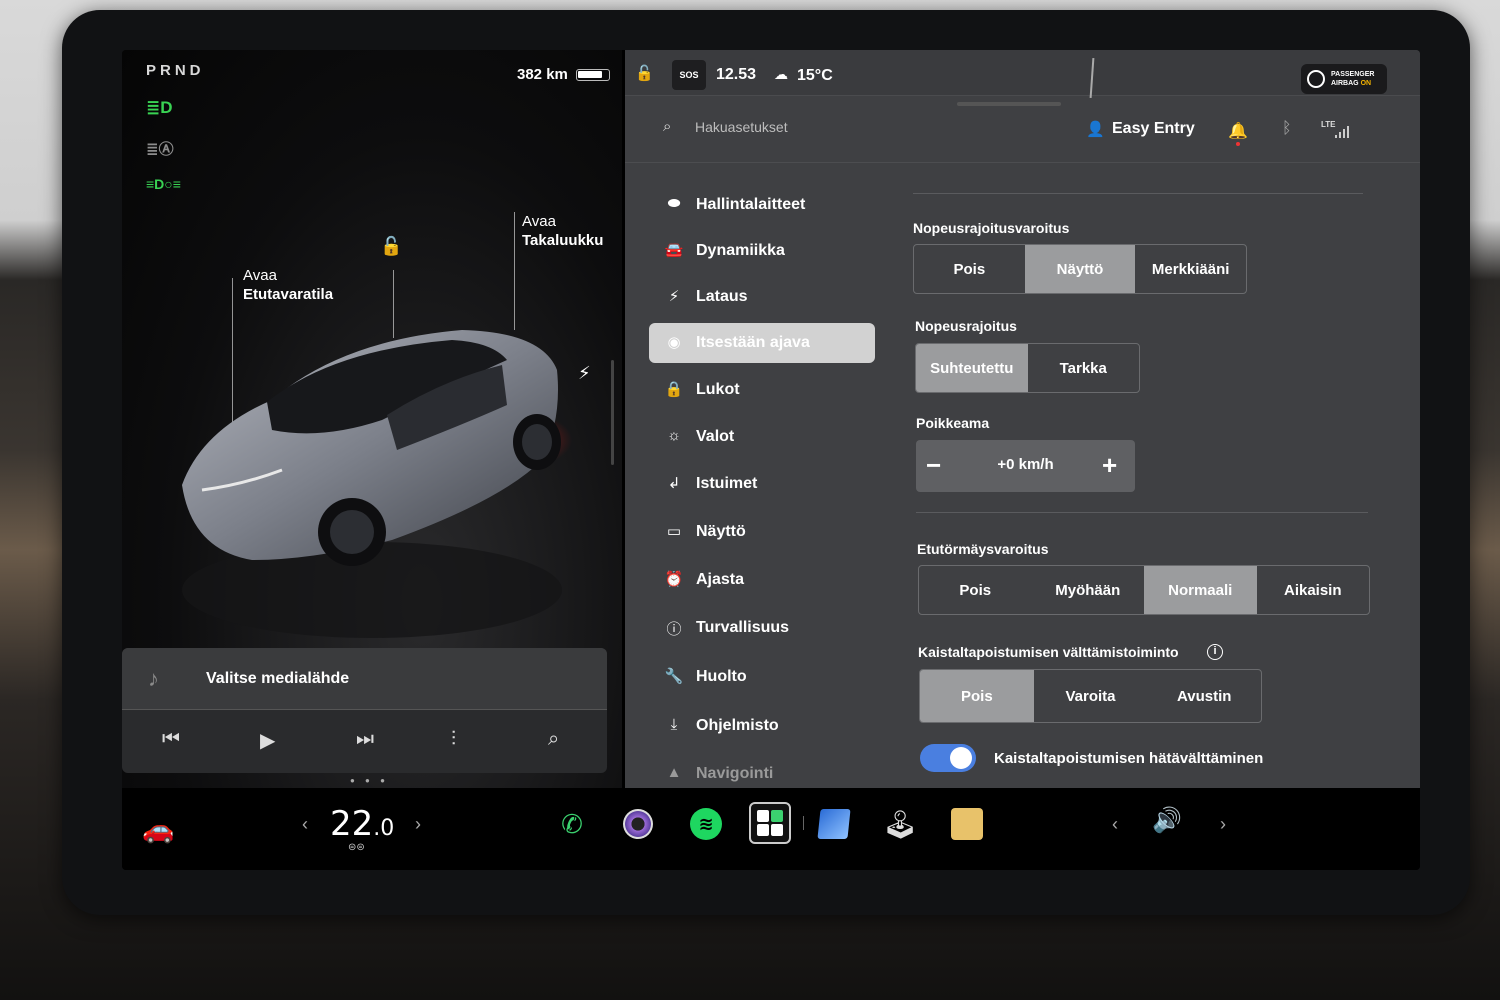  What do you see at coordinates (715, 436) in the screenshot?
I see `sidebar-item-label: Valot` at bounding box center [715, 436].